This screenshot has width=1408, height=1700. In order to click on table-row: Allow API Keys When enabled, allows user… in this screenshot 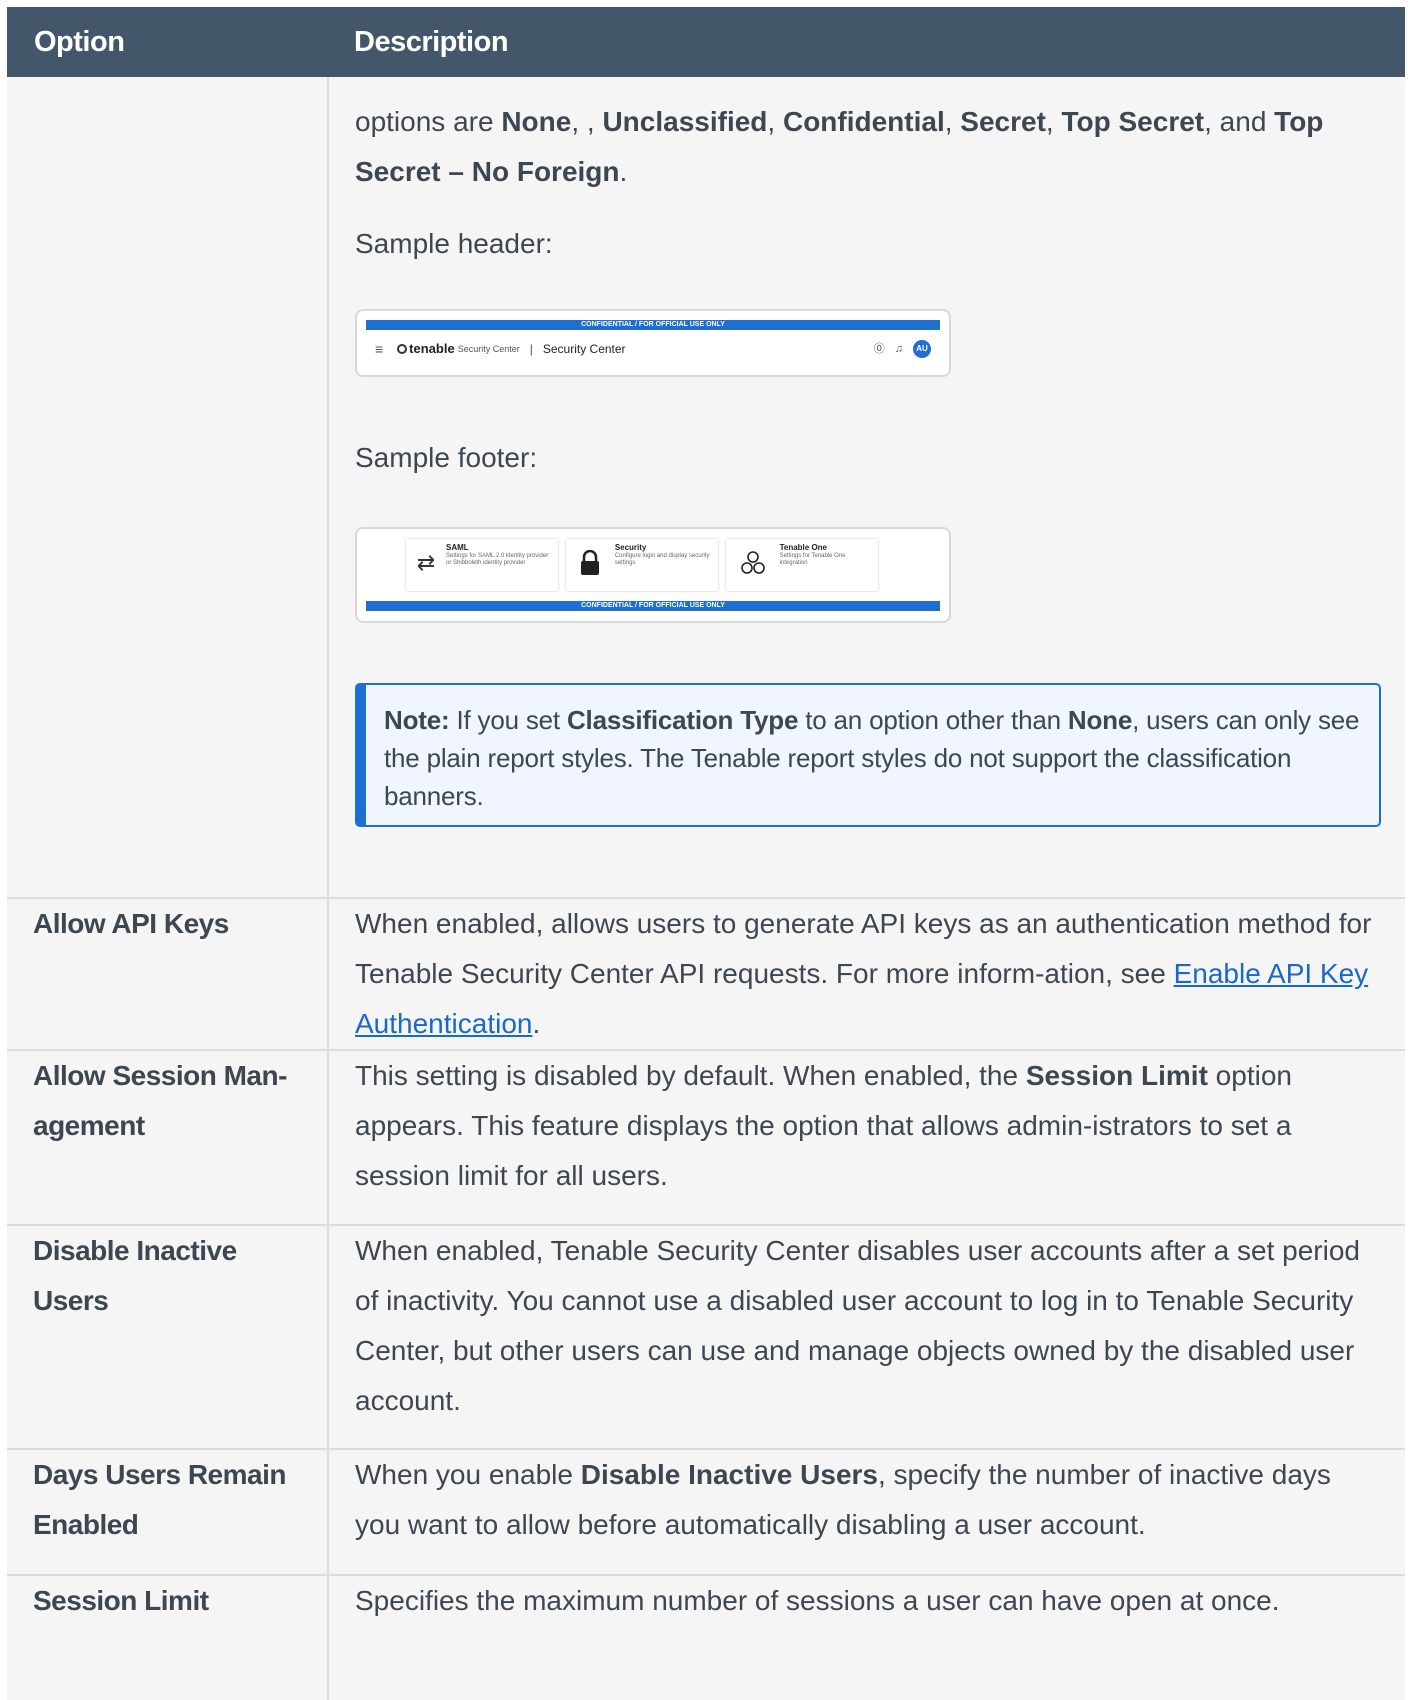, I will do `click(706, 973)`.